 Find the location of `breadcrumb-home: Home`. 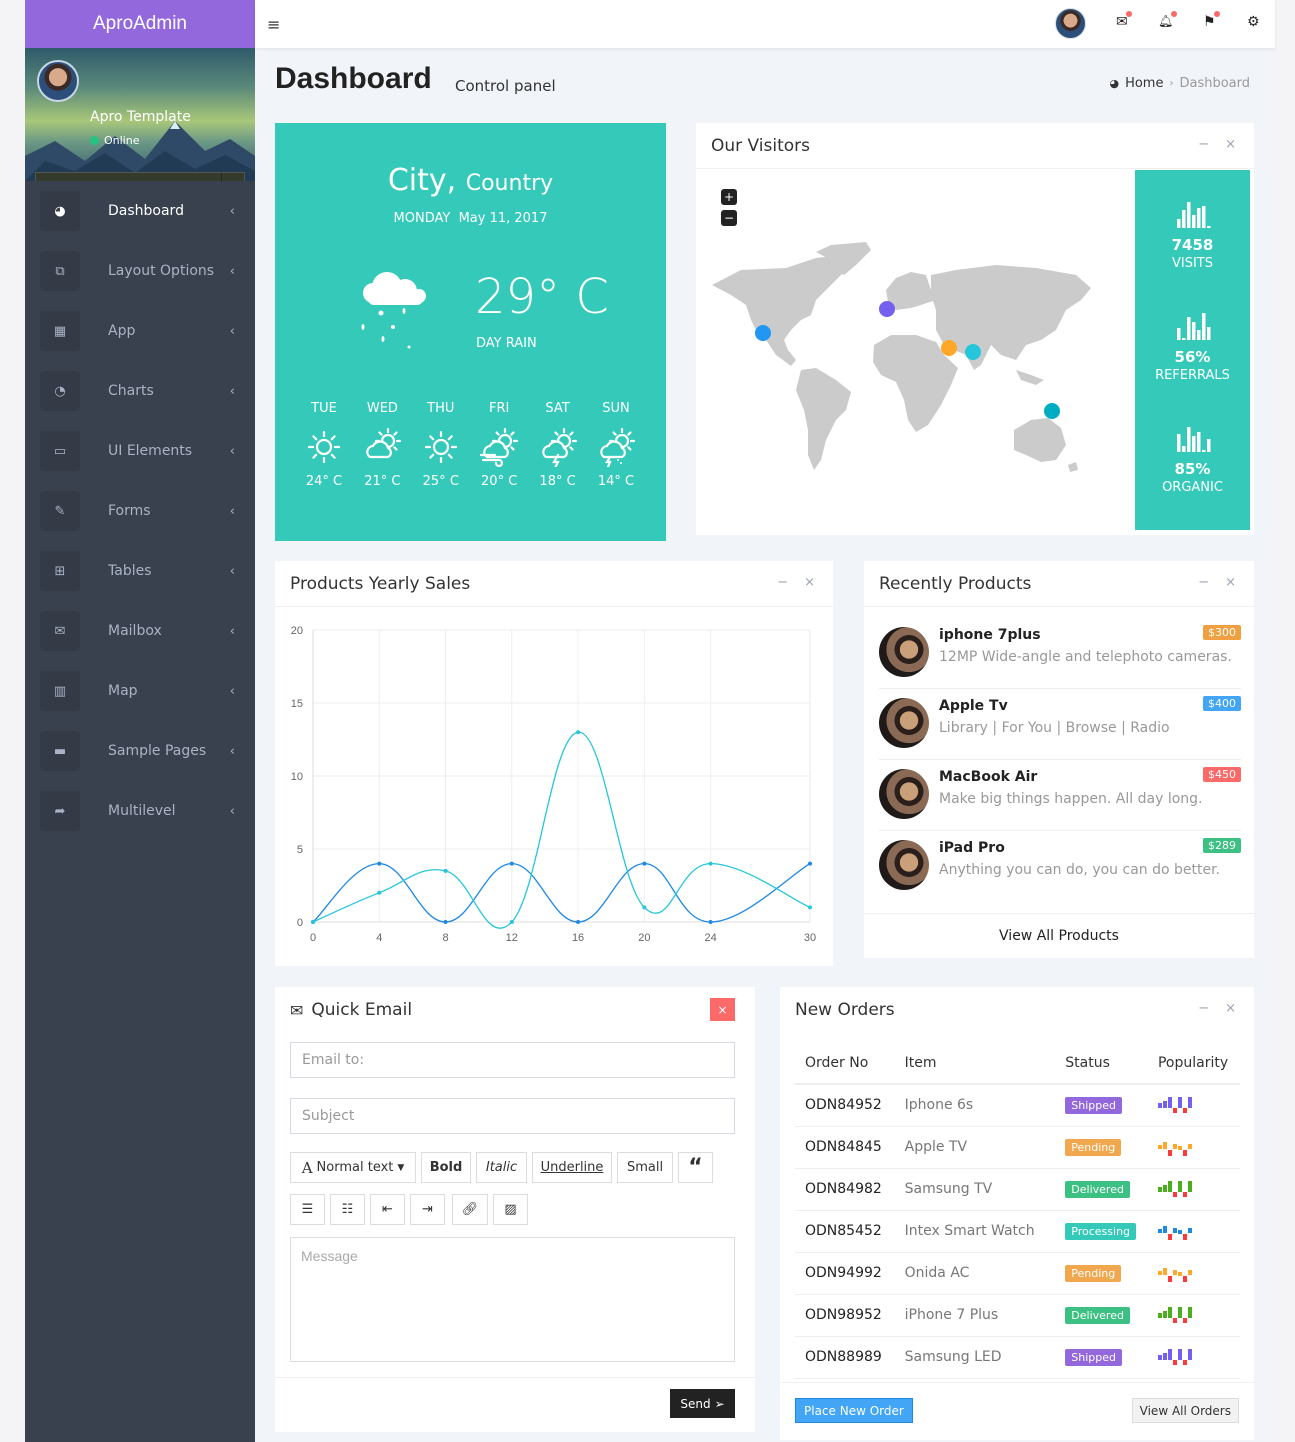

breadcrumb-home: Home is located at coordinates (1144, 83).